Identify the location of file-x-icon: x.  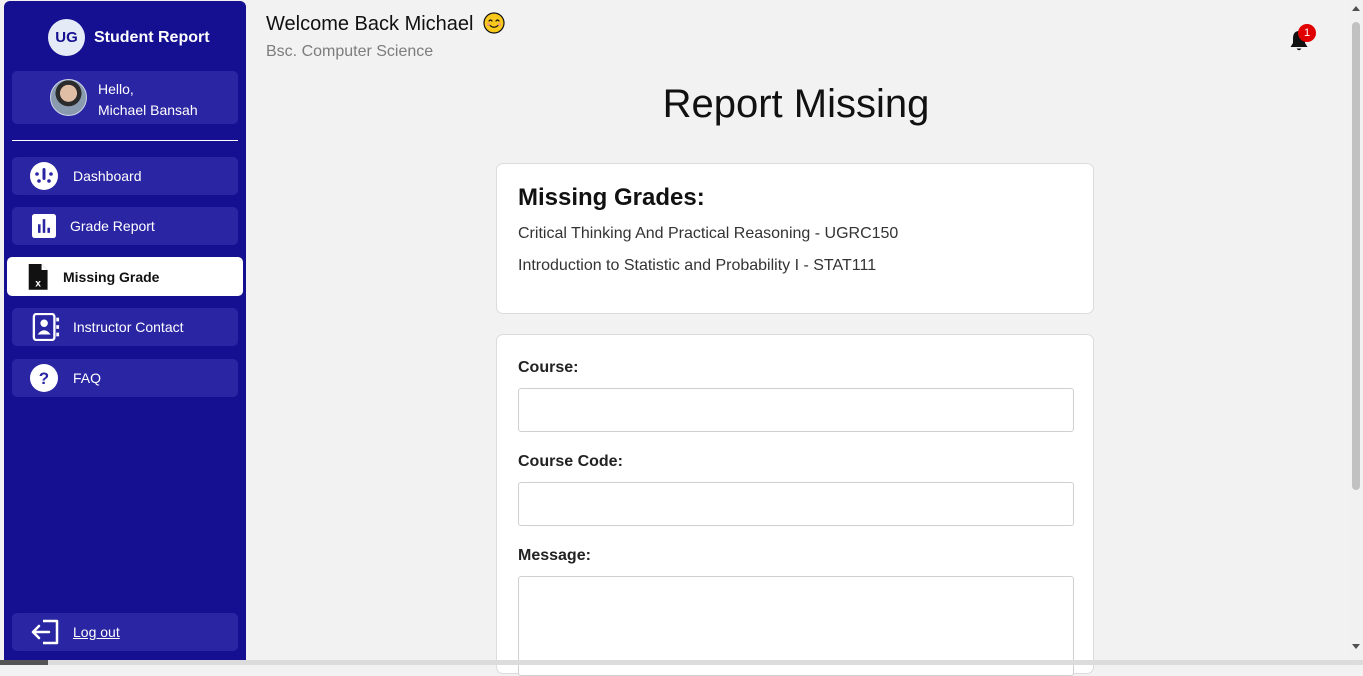
(38, 277).